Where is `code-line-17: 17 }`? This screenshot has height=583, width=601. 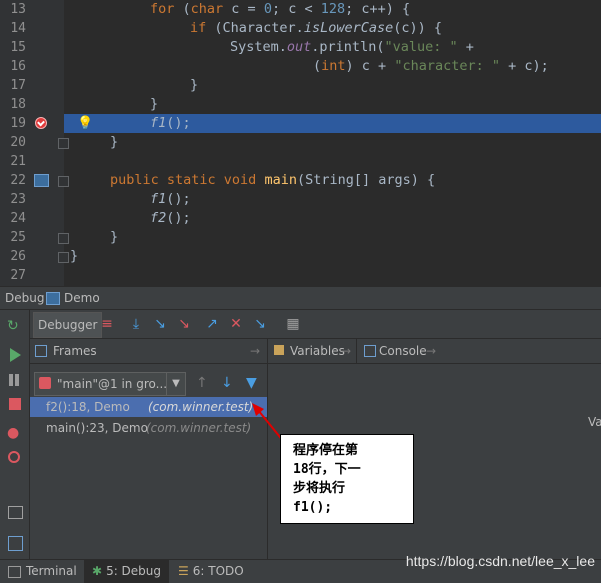 code-line-17: 17 } is located at coordinates (300, 85).